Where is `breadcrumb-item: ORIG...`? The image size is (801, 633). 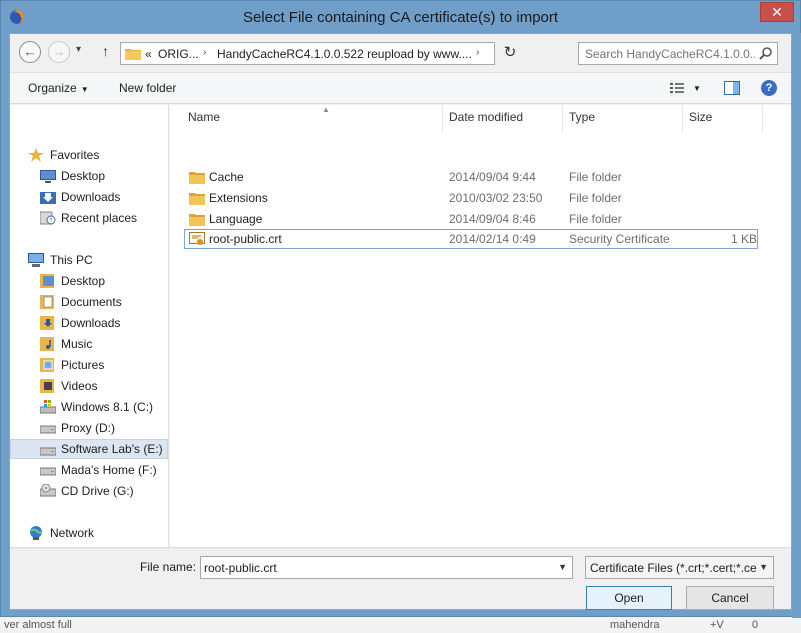
breadcrumb-item: ORIG... is located at coordinates (178, 54).